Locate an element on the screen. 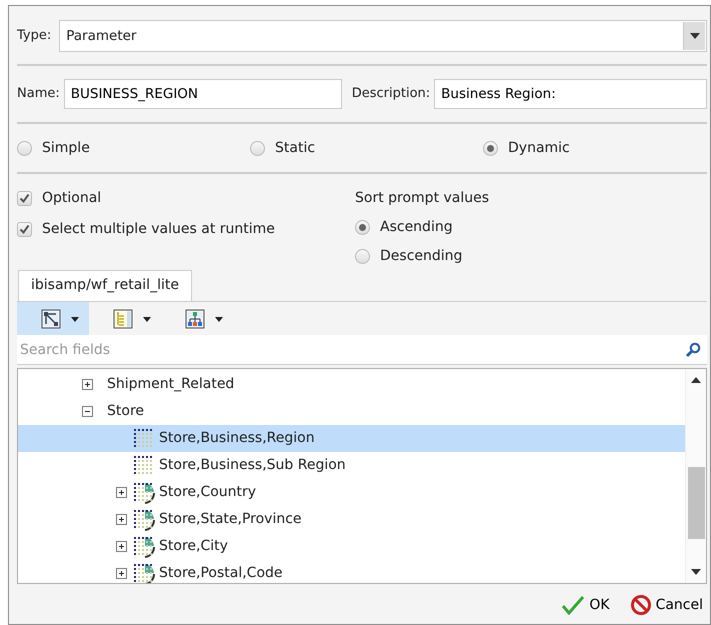  tree-item: Shipment_Related is located at coordinates (351, 384).